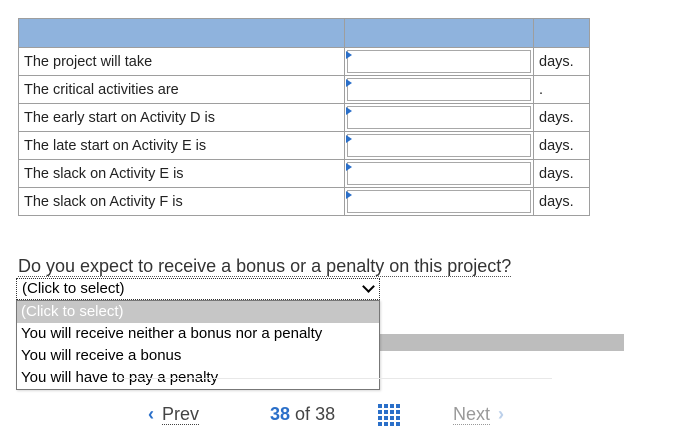 This screenshot has height=445, width=688. What do you see at coordinates (501, 414) in the screenshot?
I see `chevron-right-icon: ›` at bounding box center [501, 414].